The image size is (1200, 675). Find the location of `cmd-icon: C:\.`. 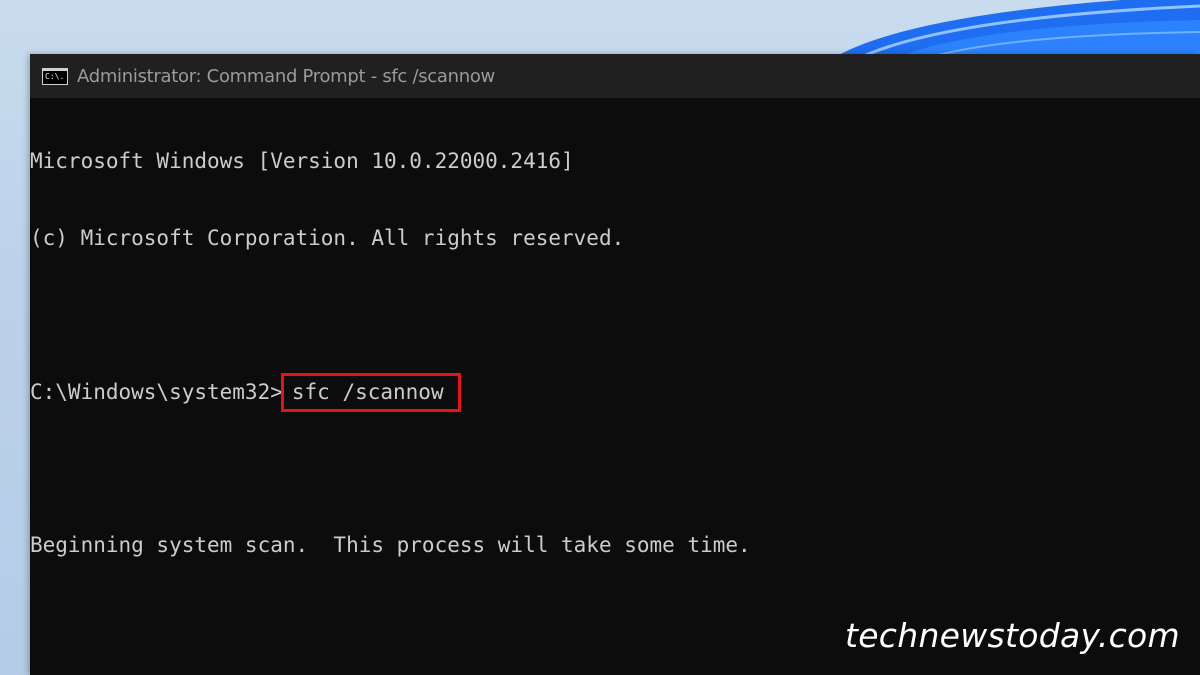

cmd-icon: C:\. is located at coordinates (55, 76).